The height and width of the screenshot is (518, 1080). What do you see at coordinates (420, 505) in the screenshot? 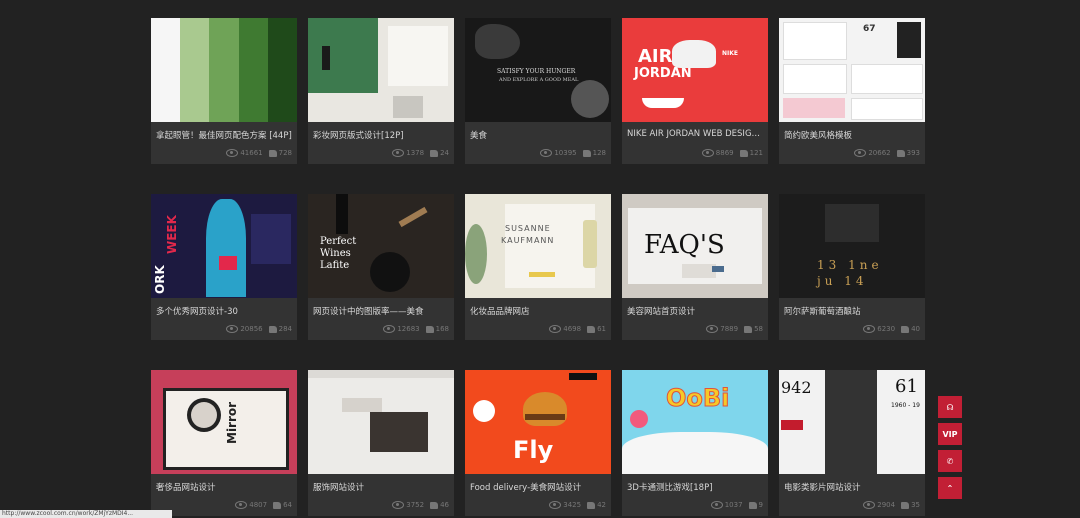
I see `card-stats: 3752 46` at bounding box center [420, 505].